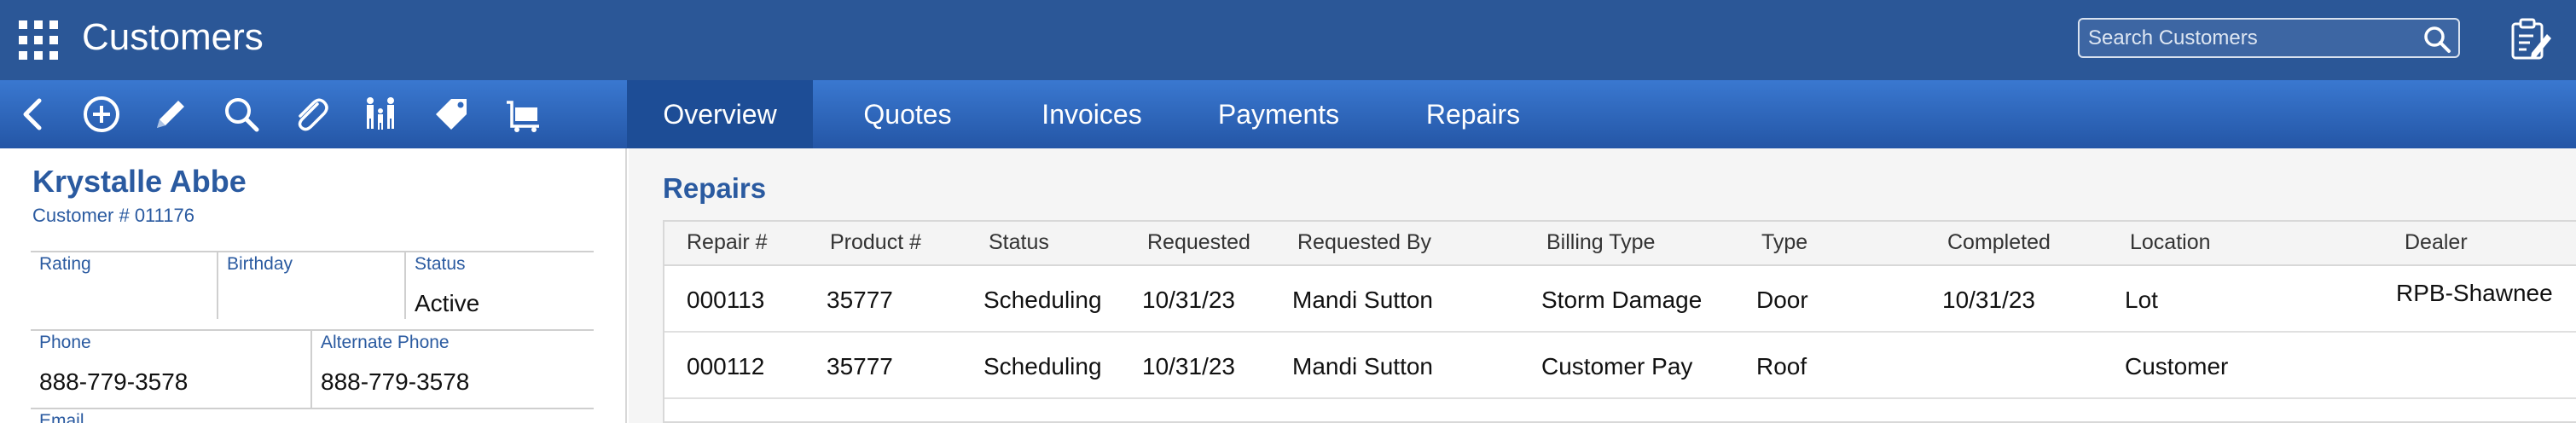  Describe the element at coordinates (114, 381) in the screenshot. I see `phone-value: 888-779-3578` at that location.